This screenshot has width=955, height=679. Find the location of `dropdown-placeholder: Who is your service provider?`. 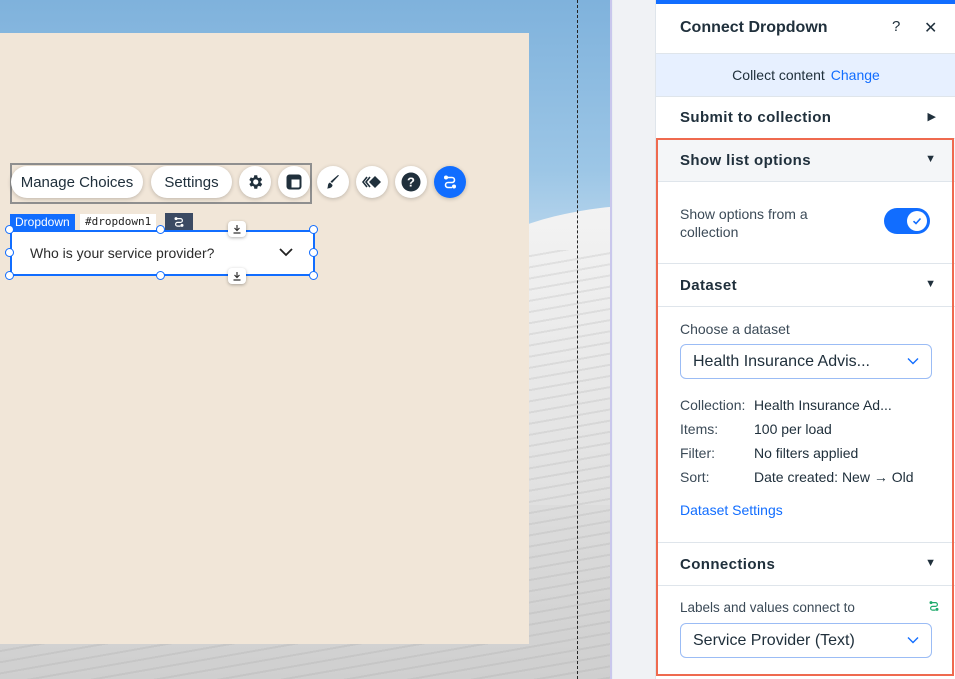

dropdown-placeholder: Who is your service provider? is located at coordinates (122, 253).